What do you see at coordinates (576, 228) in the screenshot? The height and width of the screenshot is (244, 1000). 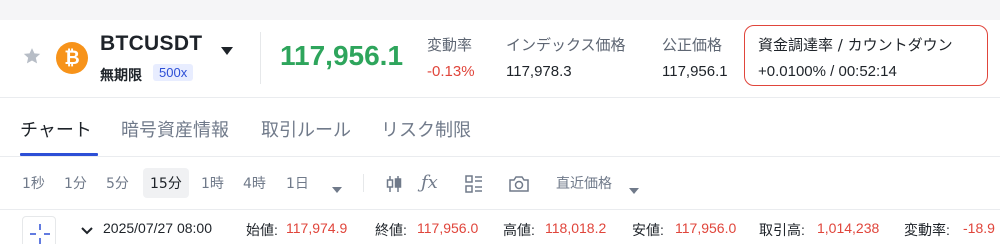 I see `high-value: 118,018.2` at bounding box center [576, 228].